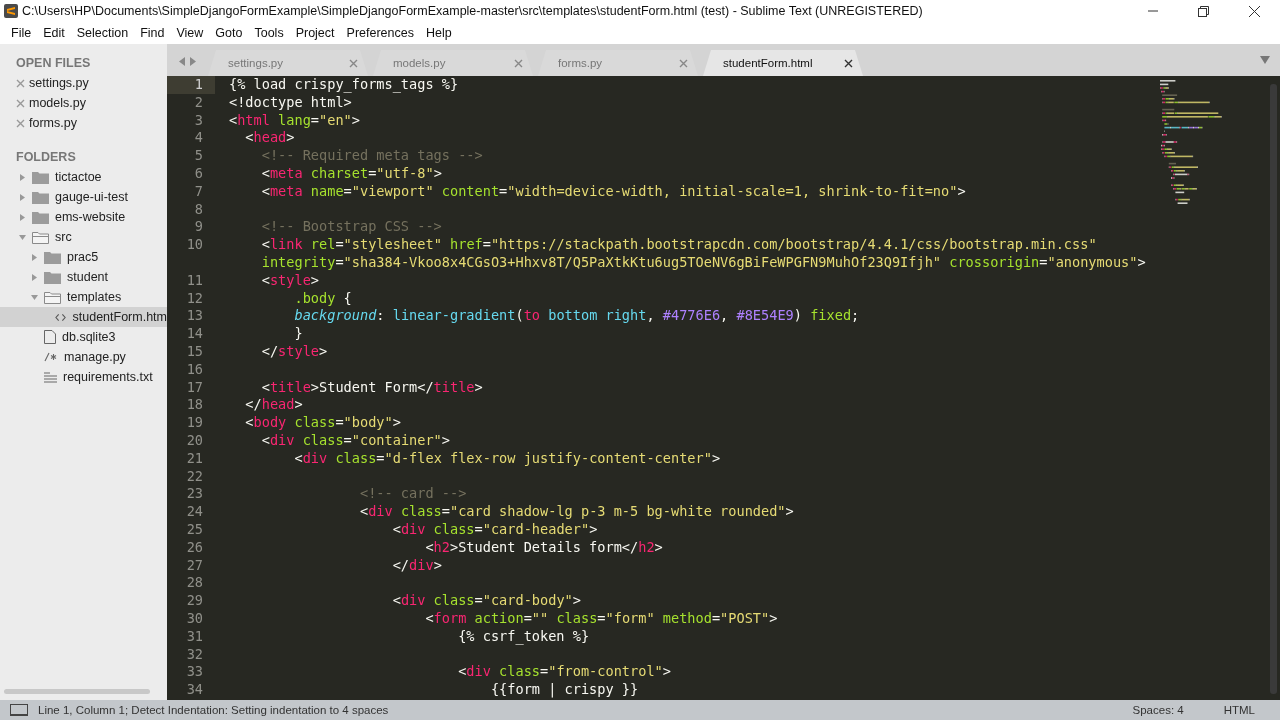  Describe the element at coordinates (89, 337) in the screenshot. I see `sidebar-file: db.sqlite3` at that location.